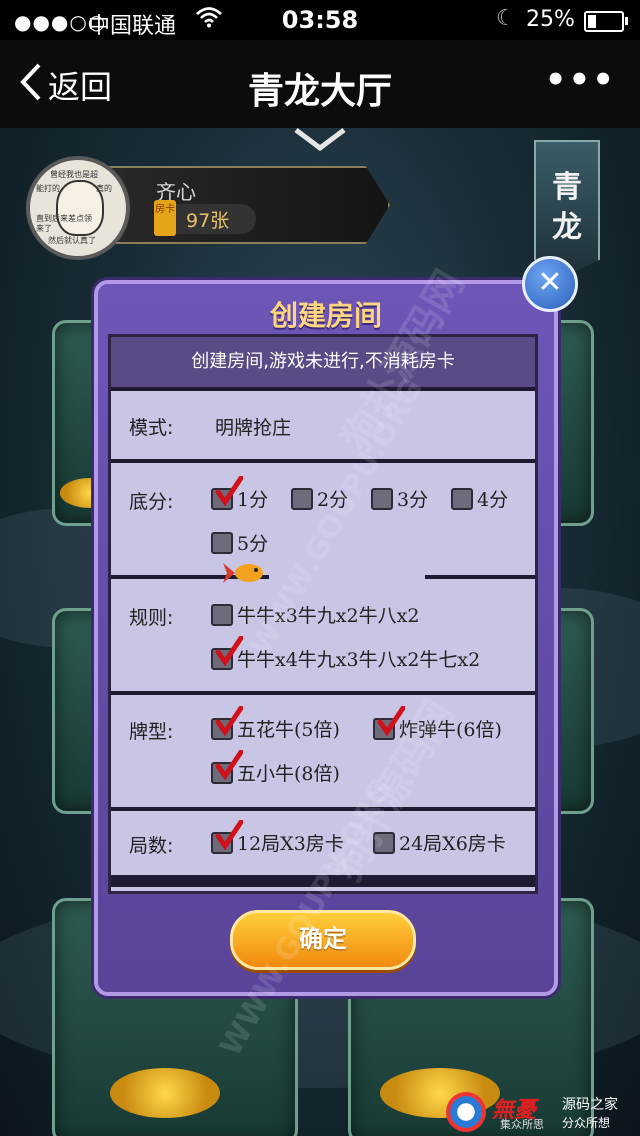 Image resolution: width=640 pixels, height=1136 pixels. What do you see at coordinates (208, 221) in the screenshot?
I see `room-card-count: 97张` at bounding box center [208, 221].